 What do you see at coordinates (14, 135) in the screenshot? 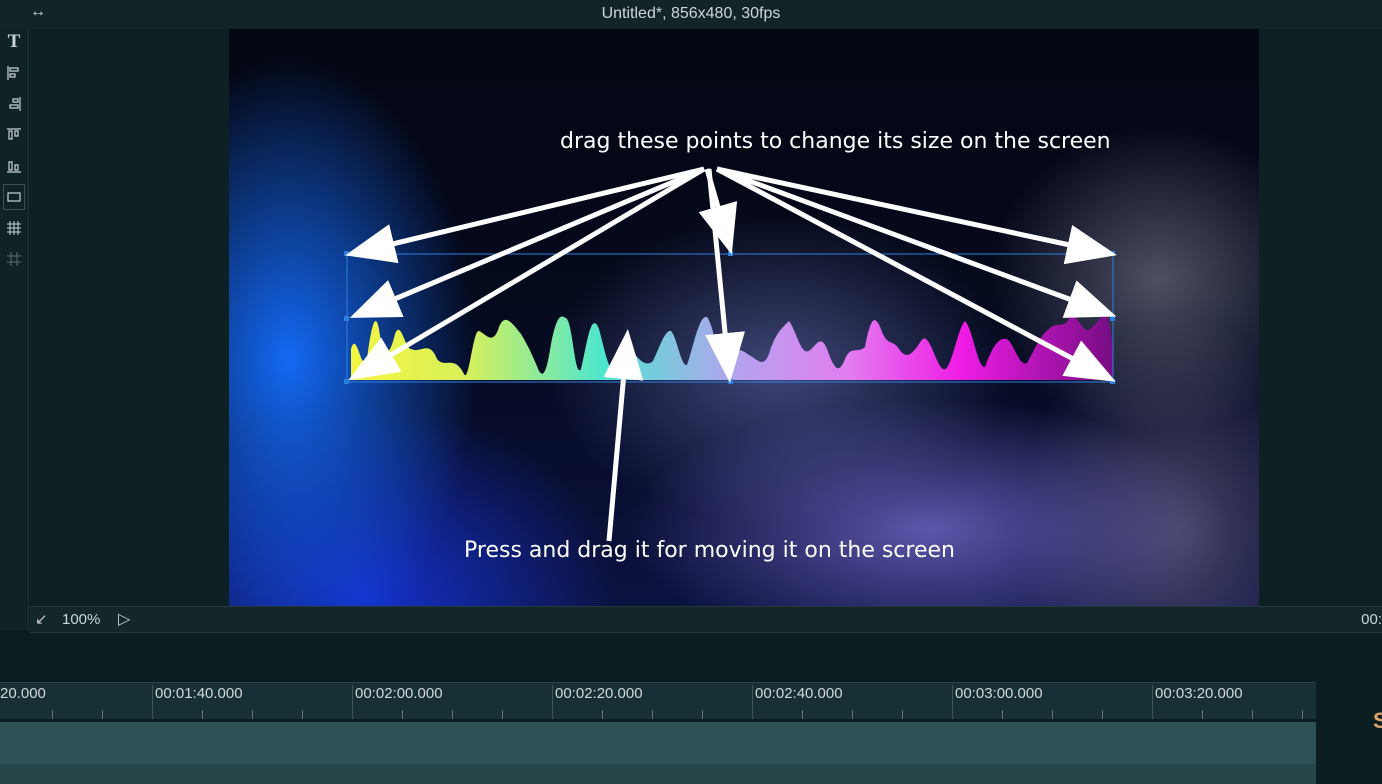
I see `align-top-icon` at bounding box center [14, 135].